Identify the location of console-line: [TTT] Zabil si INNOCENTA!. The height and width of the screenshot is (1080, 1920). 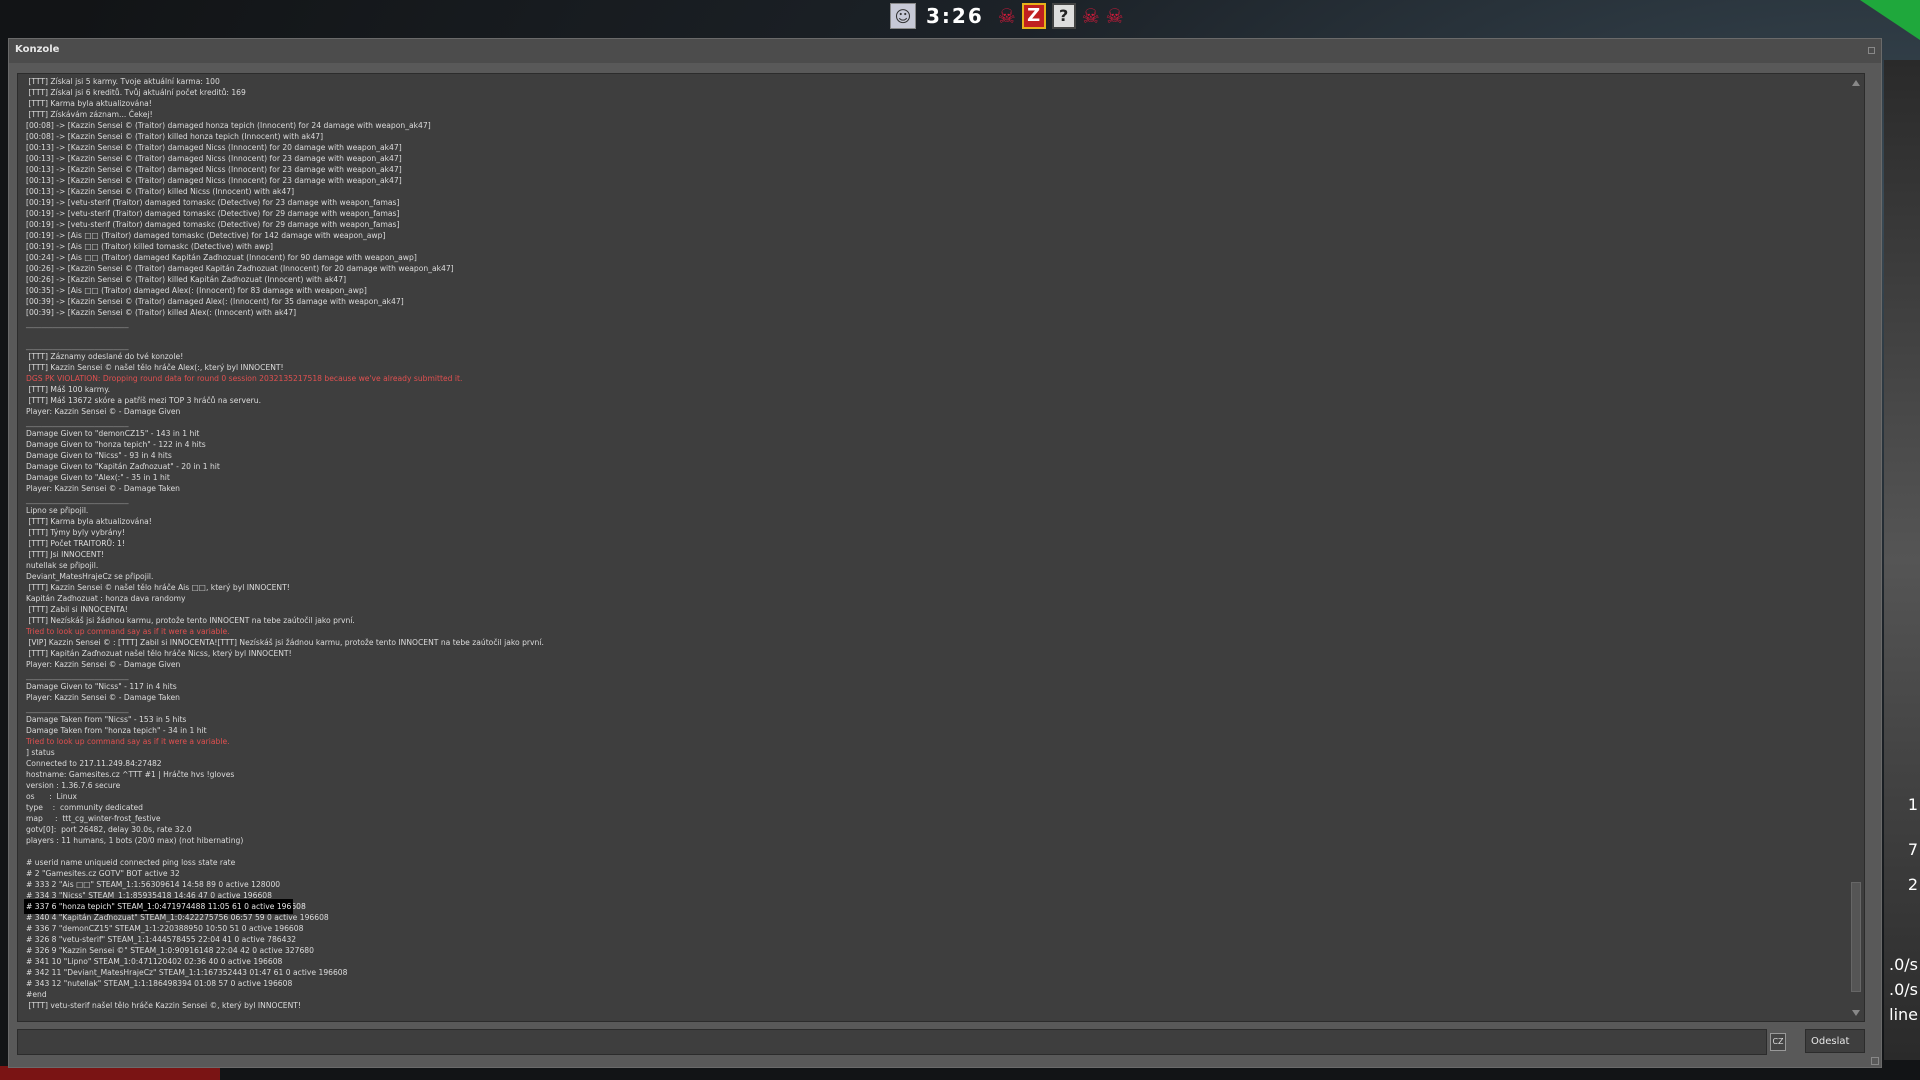
(77, 609).